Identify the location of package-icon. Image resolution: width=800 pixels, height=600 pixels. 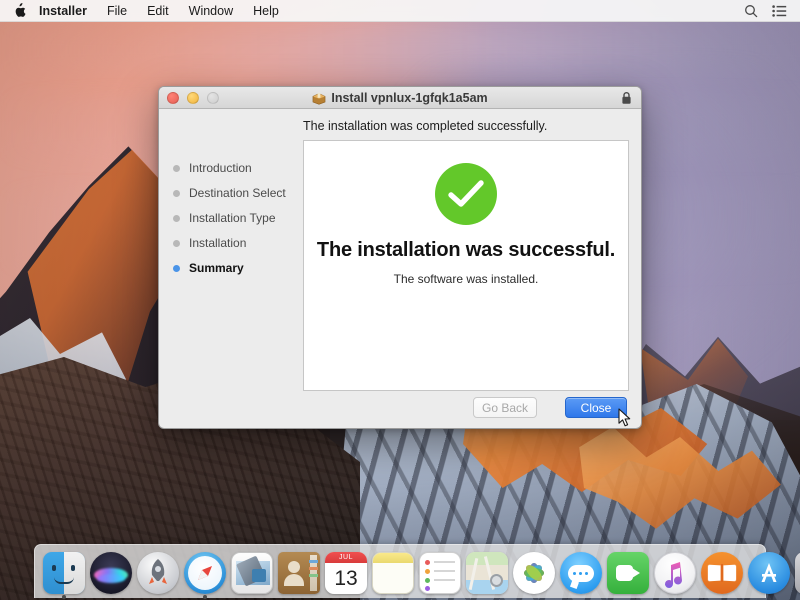
(319, 98).